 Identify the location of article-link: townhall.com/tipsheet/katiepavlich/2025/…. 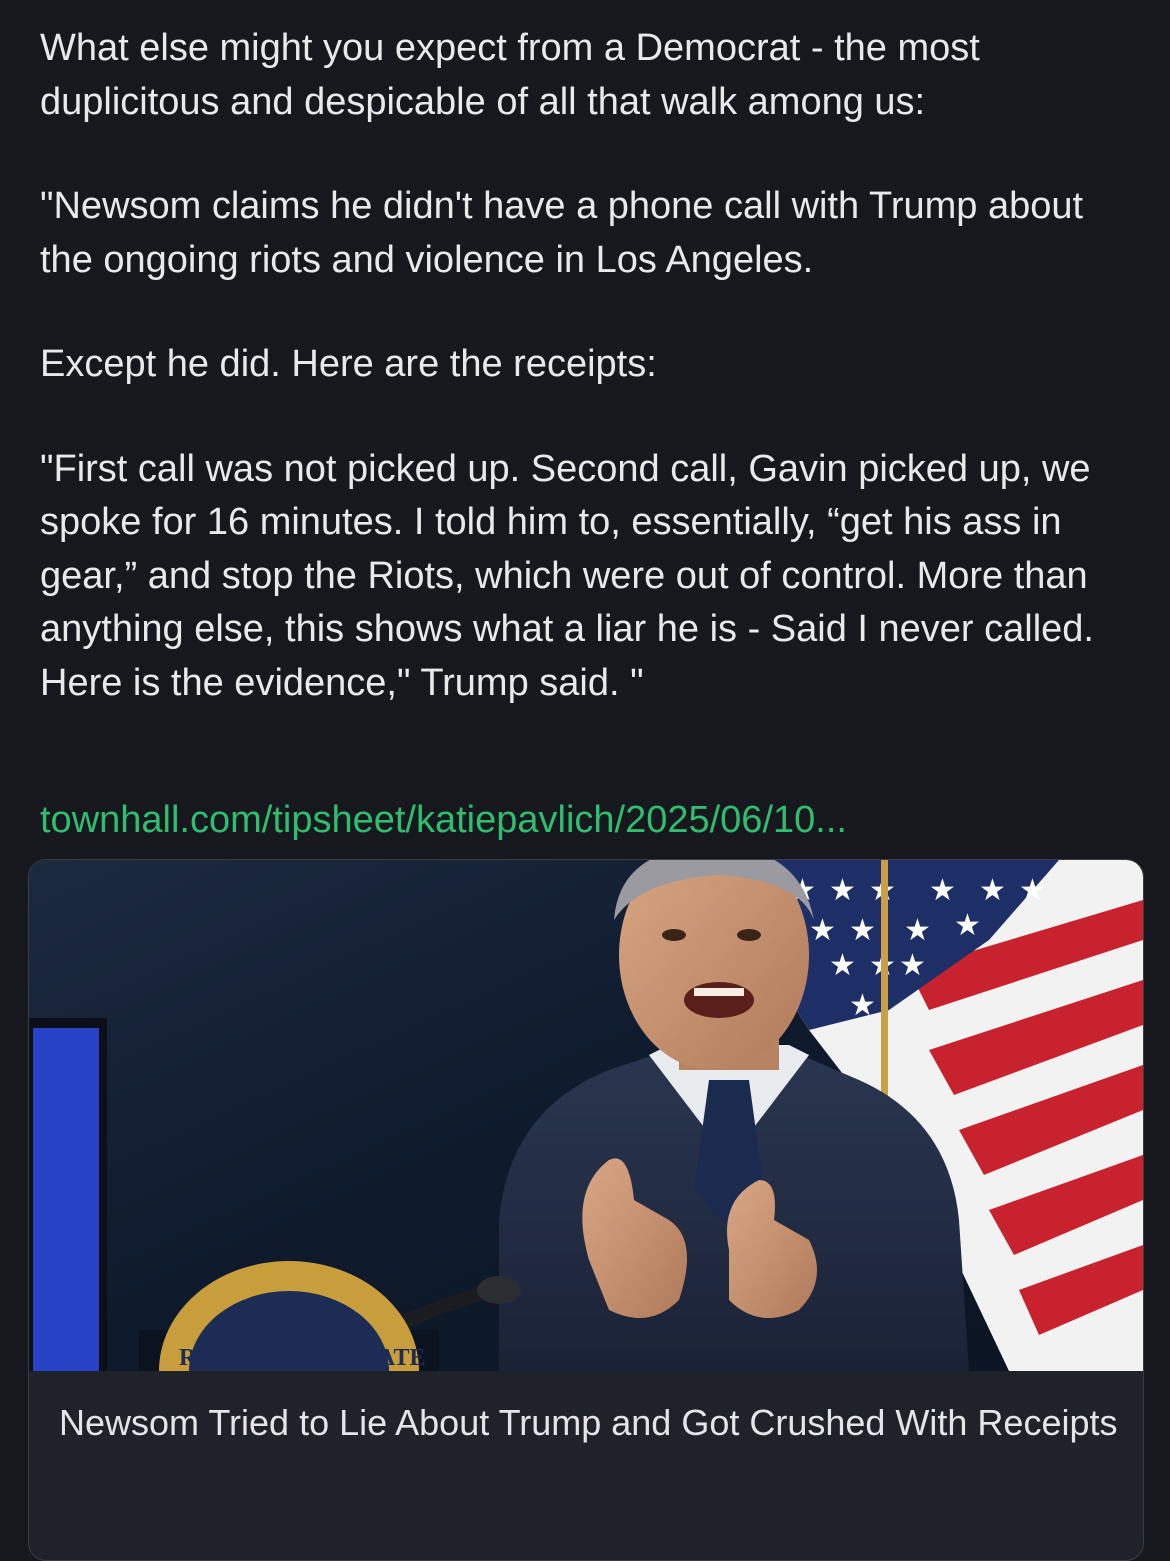
(443, 820).